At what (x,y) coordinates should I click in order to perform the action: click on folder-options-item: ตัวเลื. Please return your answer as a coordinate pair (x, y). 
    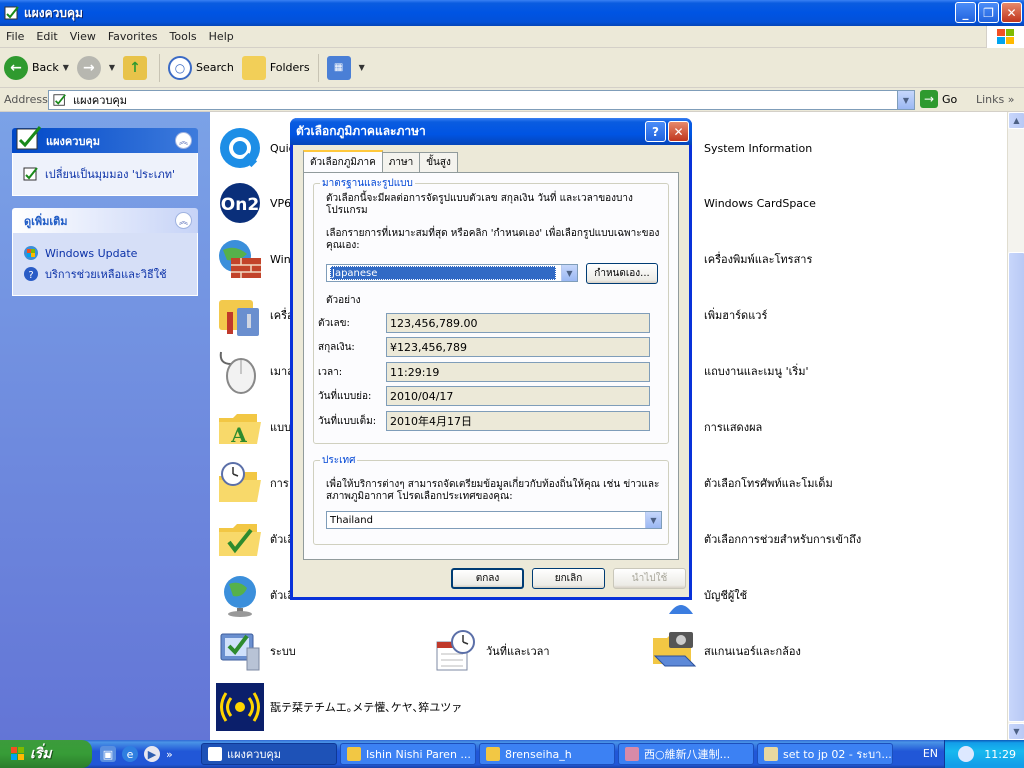
    Looking at the image, I should click on (255, 539).